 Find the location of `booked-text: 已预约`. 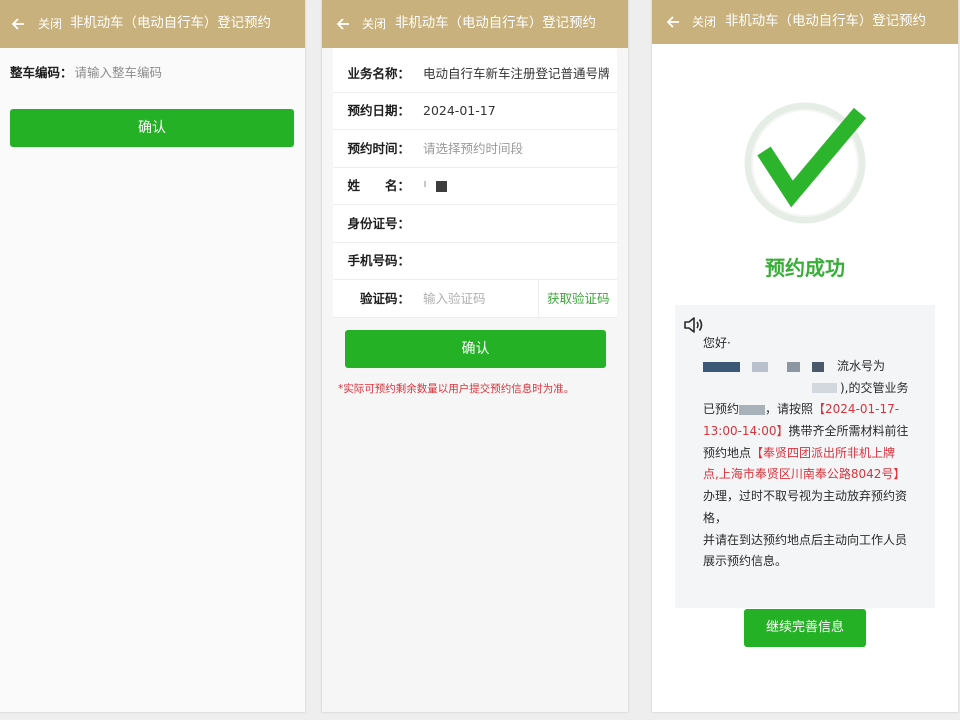

booked-text: 已预约 is located at coordinates (721, 409).